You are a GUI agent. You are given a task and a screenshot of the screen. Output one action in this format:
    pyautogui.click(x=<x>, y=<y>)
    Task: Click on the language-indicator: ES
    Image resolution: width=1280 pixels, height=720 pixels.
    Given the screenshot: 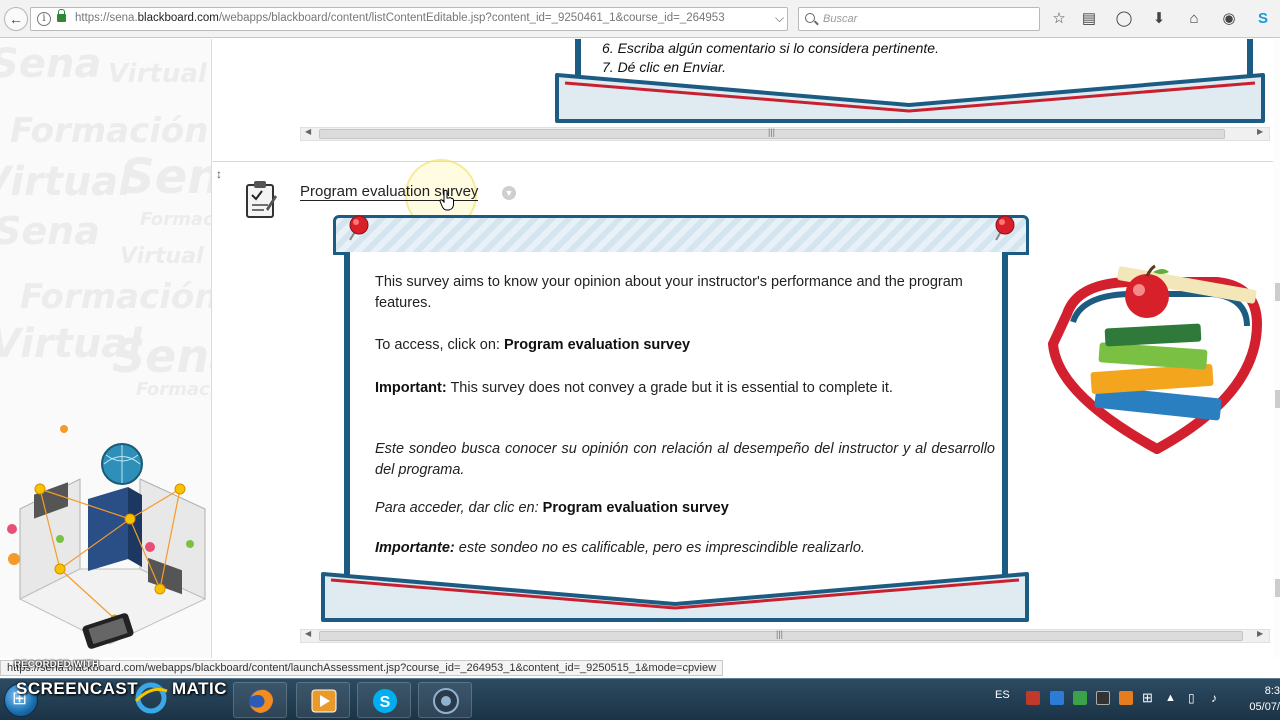 What is the action you would take?
    pyautogui.click(x=1002, y=695)
    